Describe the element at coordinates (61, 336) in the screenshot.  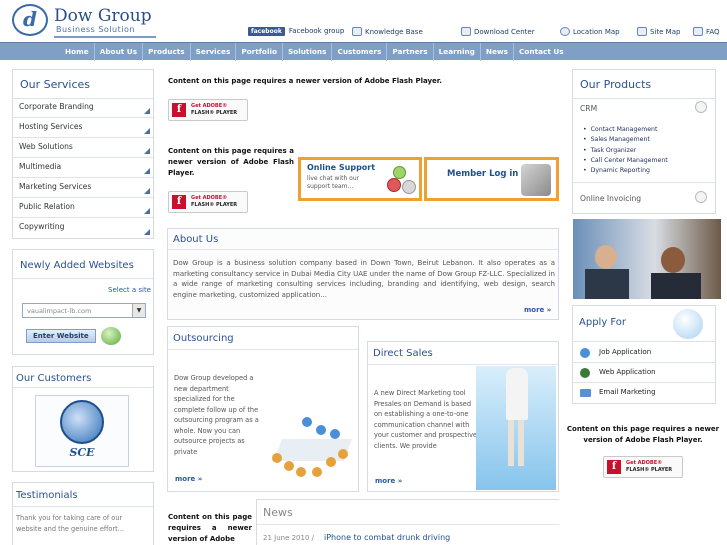
I see `enter-website-button: Enter Website` at that location.